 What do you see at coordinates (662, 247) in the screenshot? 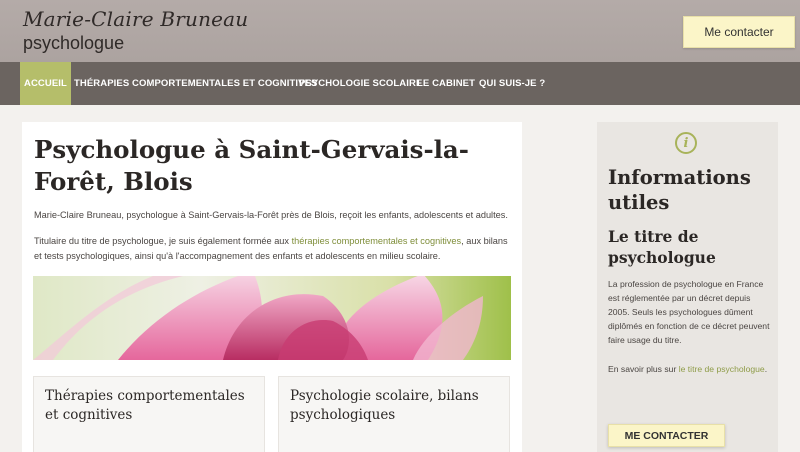
I see `sidebar-subheading: Le titre de psychologue` at bounding box center [662, 247].